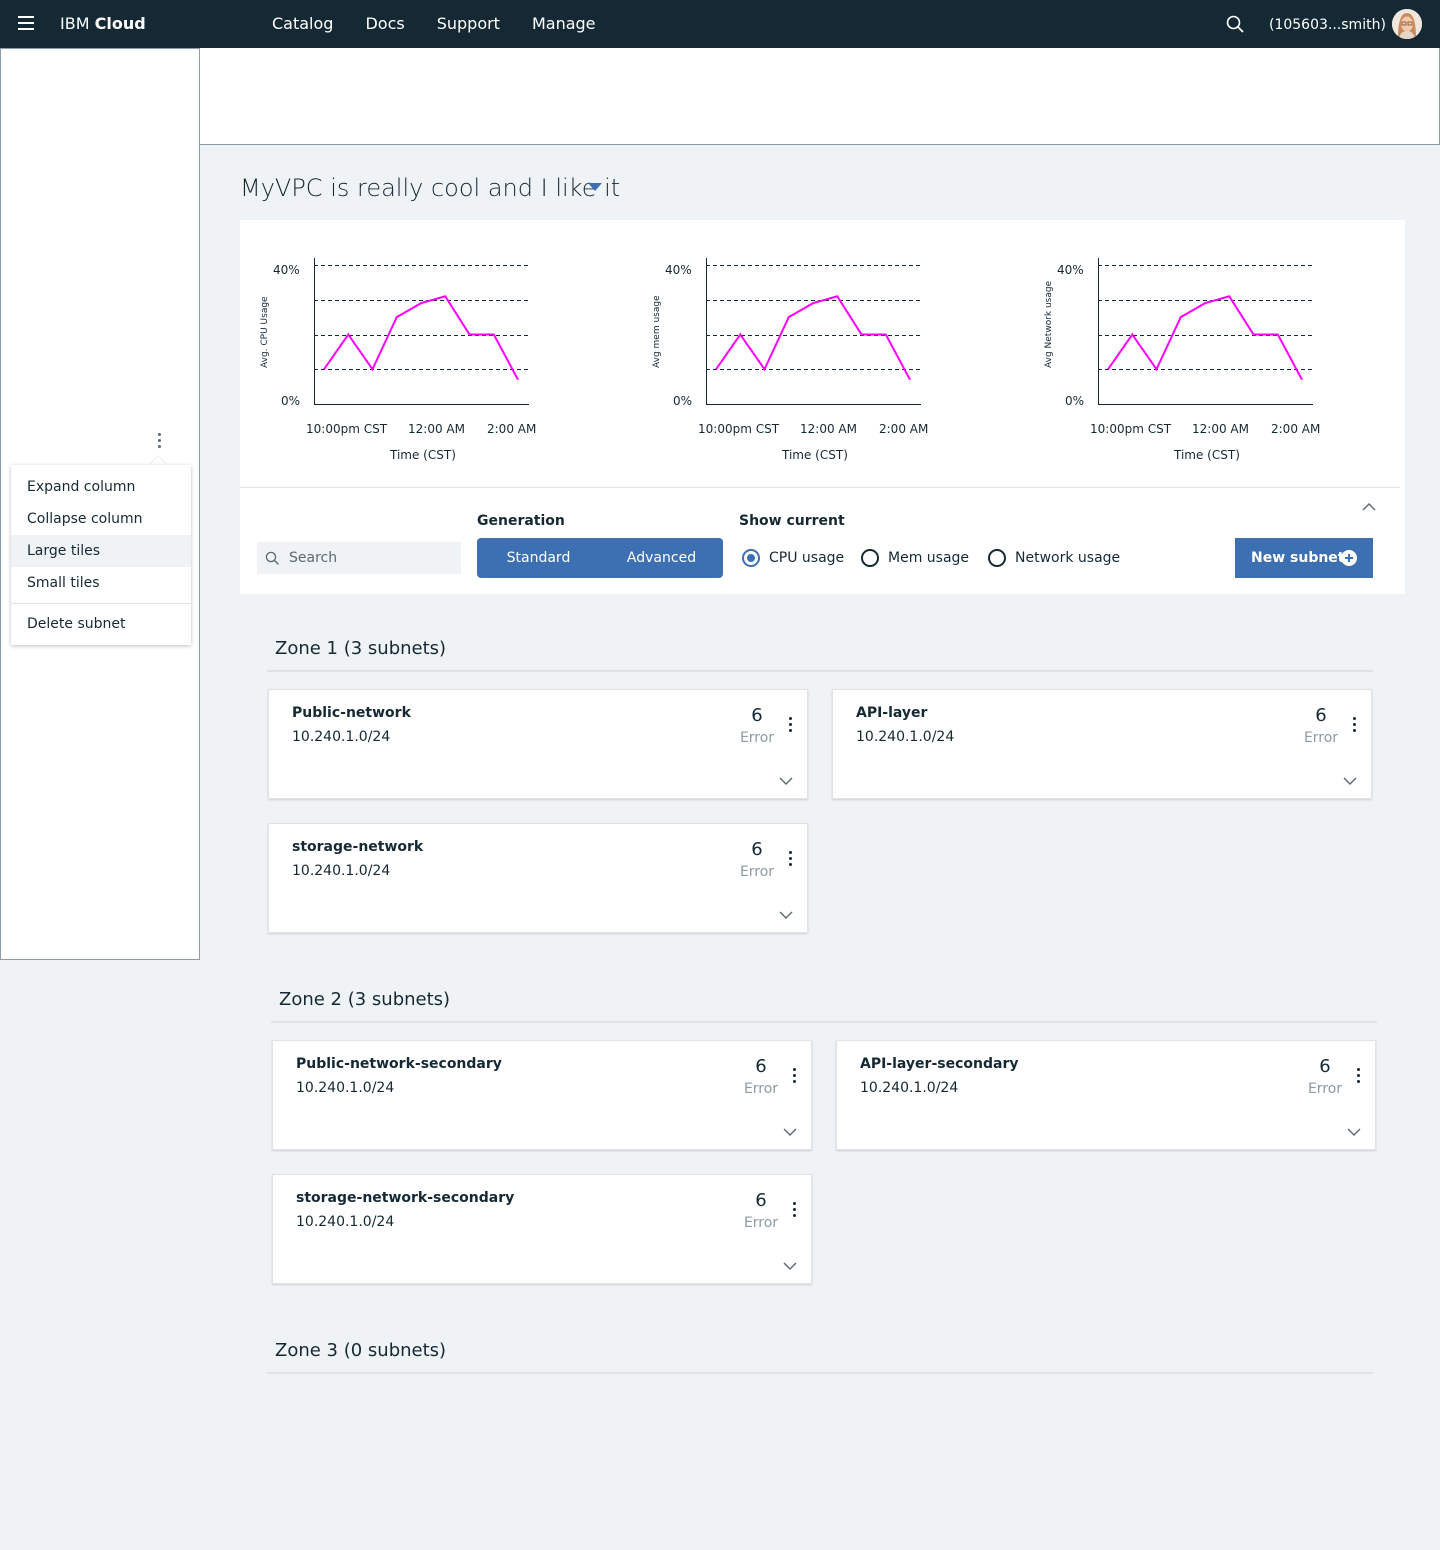 The height and width of the screenshot is (1550, 1440). Describe the element at coordinates (1298, 558) in the screenshot. I see `new-subnet-label: New subnet` at that location.